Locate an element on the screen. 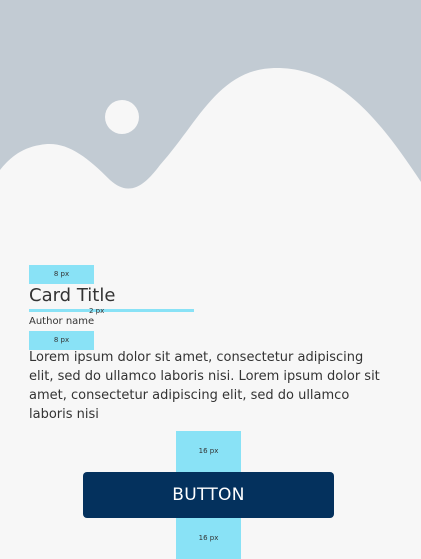 This screenshot has height=559, width=421. author-name: Author name is located at coordinates (62, 321).